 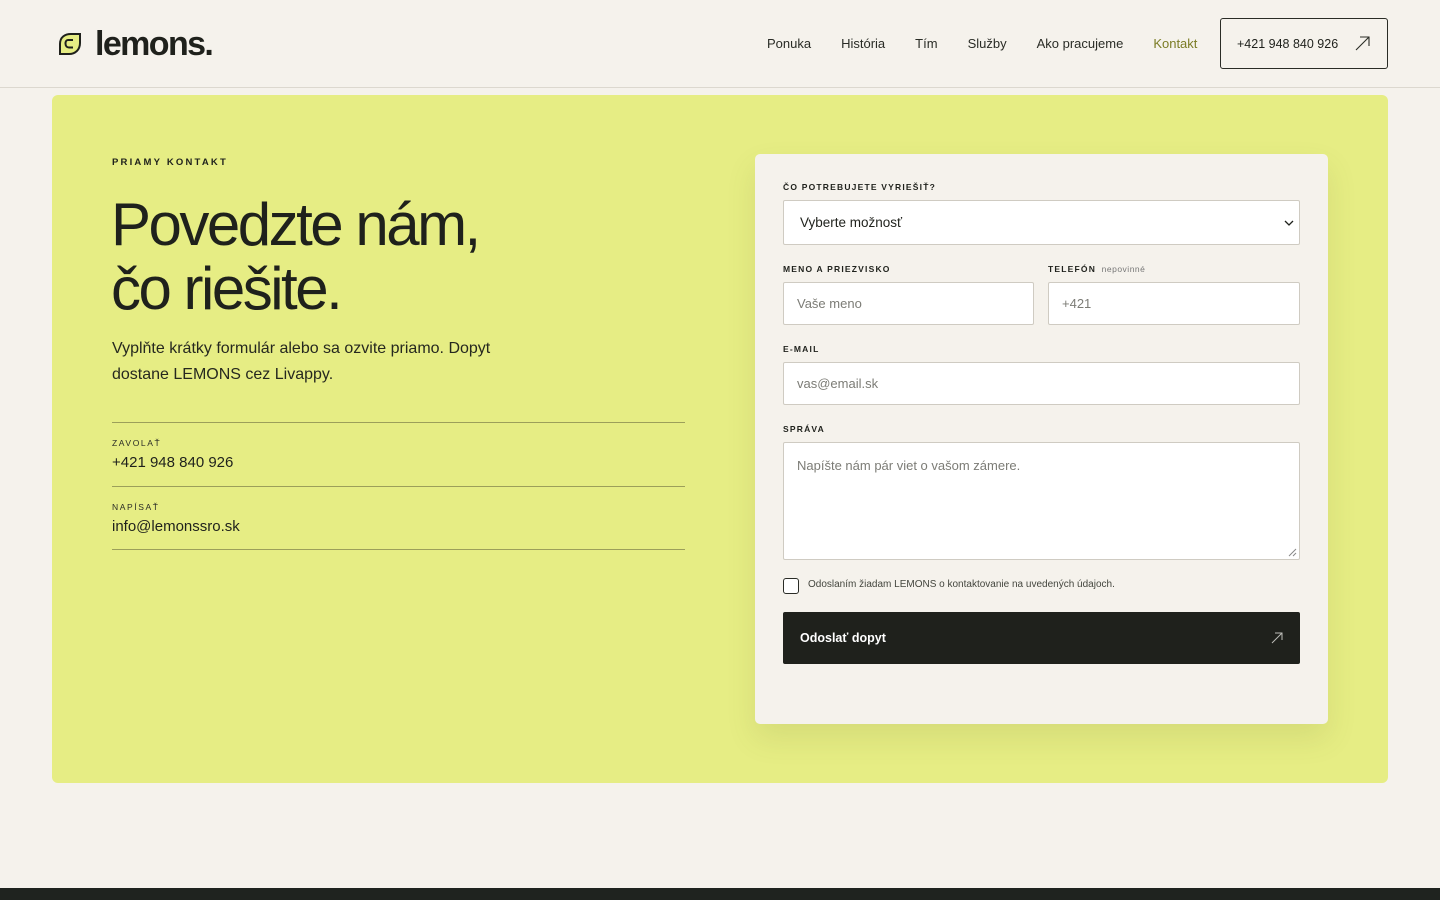 What do you see at coordinates (1077, 303) in the screenshot?
I see `phone-placeholder: +421` at bounding box center [1077, 303].